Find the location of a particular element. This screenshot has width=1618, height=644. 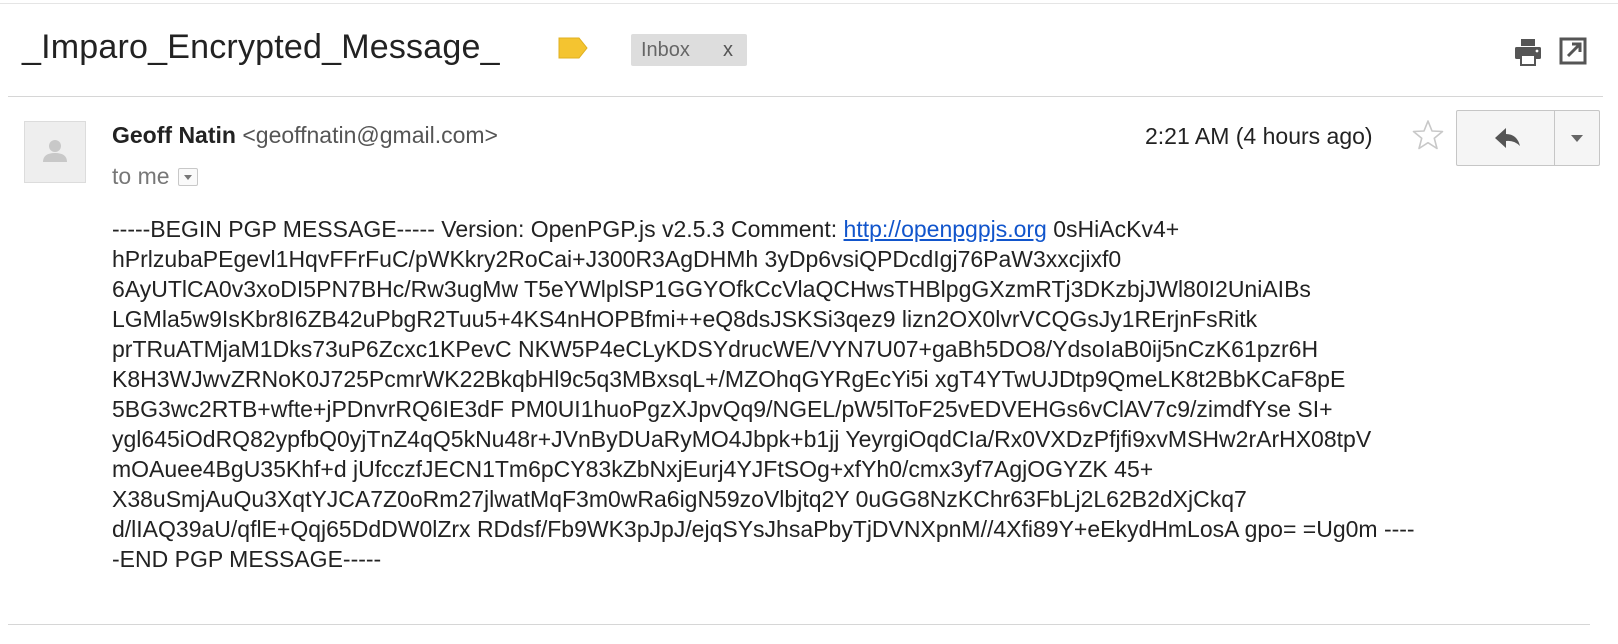

sender-line: Geoff Natin <geoffnatin@gmail.com> is located at coordinates (305, 135).